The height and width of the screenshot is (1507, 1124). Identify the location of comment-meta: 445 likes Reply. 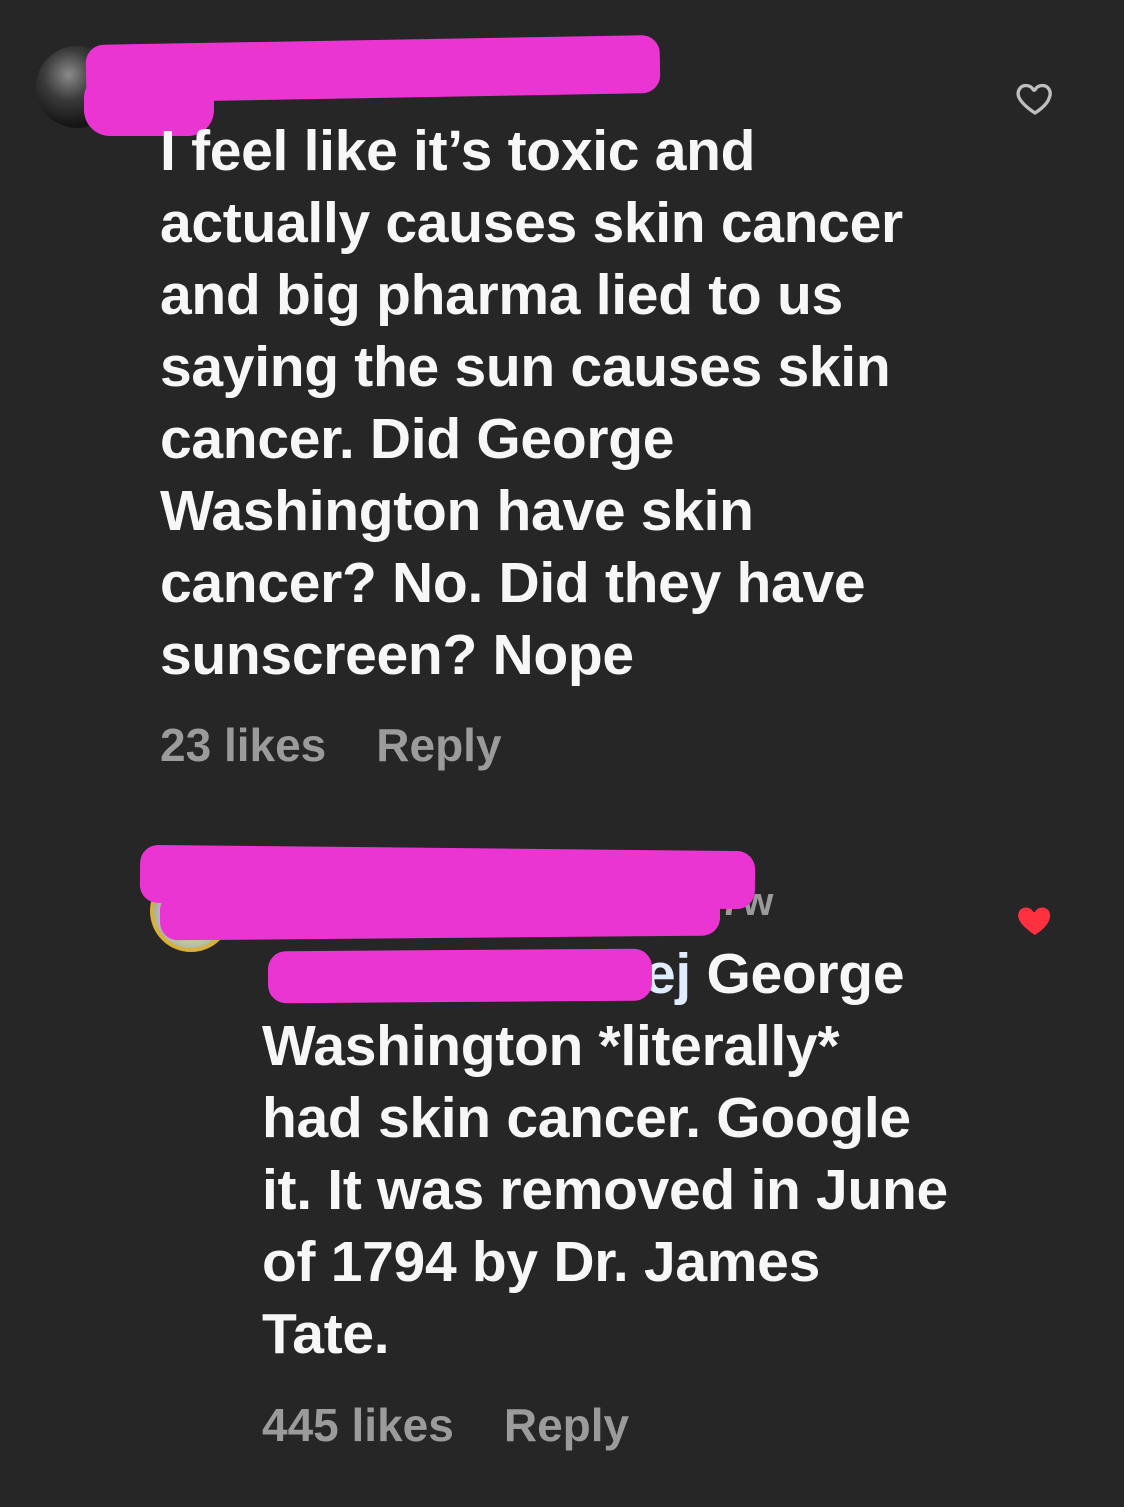
(470, 1425).